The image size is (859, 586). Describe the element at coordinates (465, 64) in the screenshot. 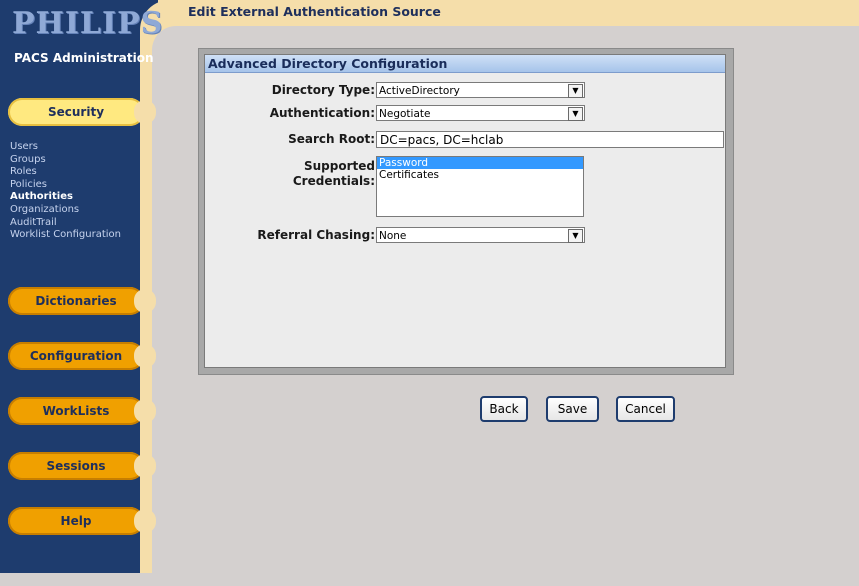

I see `panel-header: Advanced Directory Configuration` at that location.